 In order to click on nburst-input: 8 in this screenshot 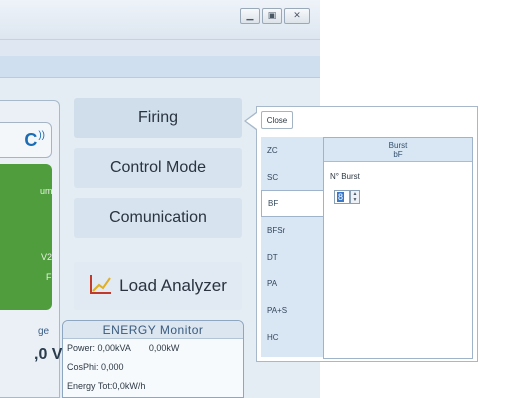, I will do `click(342, 197)`.